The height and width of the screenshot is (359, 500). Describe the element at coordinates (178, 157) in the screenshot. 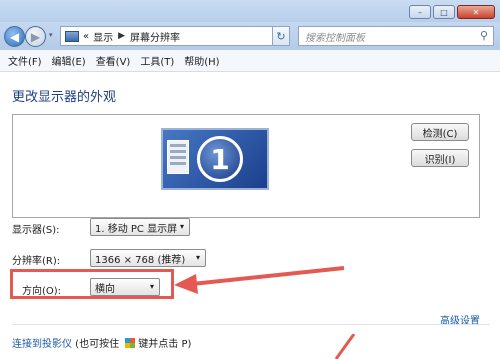

I see `desktop-window-icon` at that location.